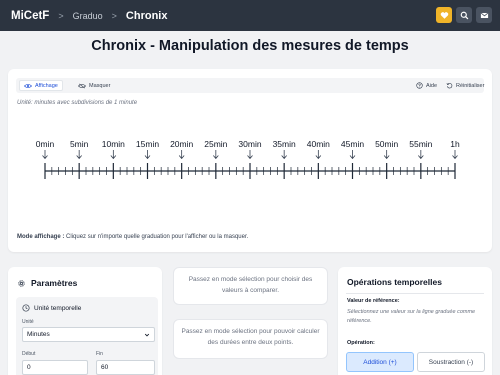  What do you see at coordinates (58, 308) in the screenshot?
I see `time-unit-title: Unité temporelle` at bounding box center [58, 308].